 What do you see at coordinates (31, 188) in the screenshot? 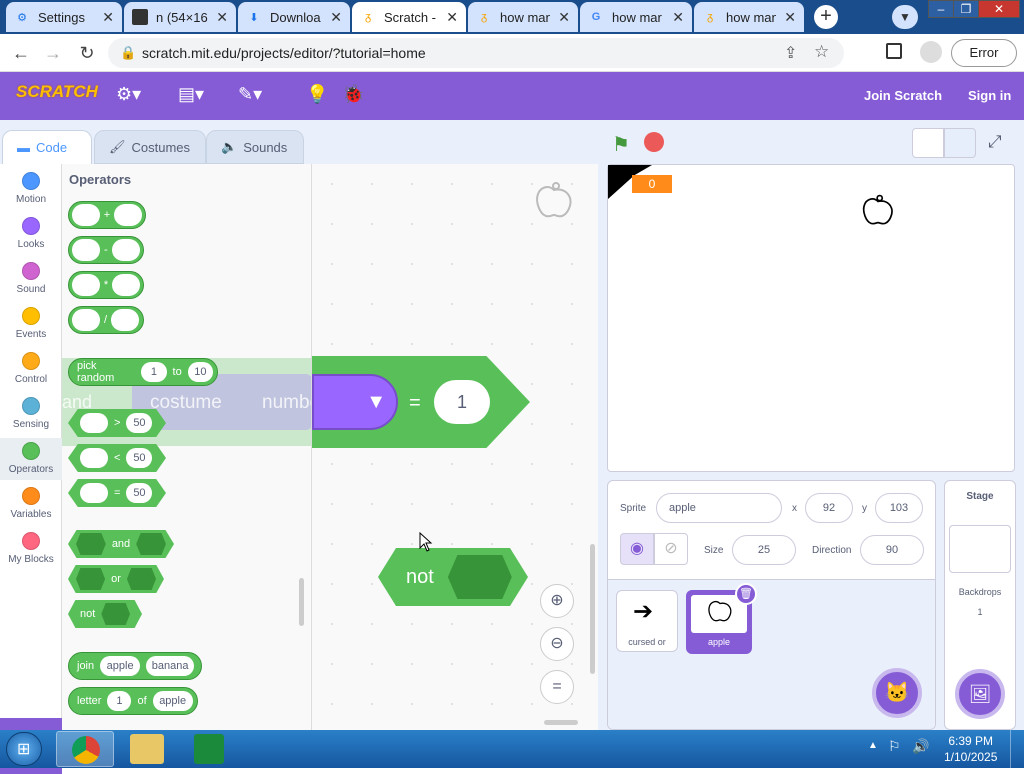
I see `category-motion: Motion` at bounding box center [31, 188].